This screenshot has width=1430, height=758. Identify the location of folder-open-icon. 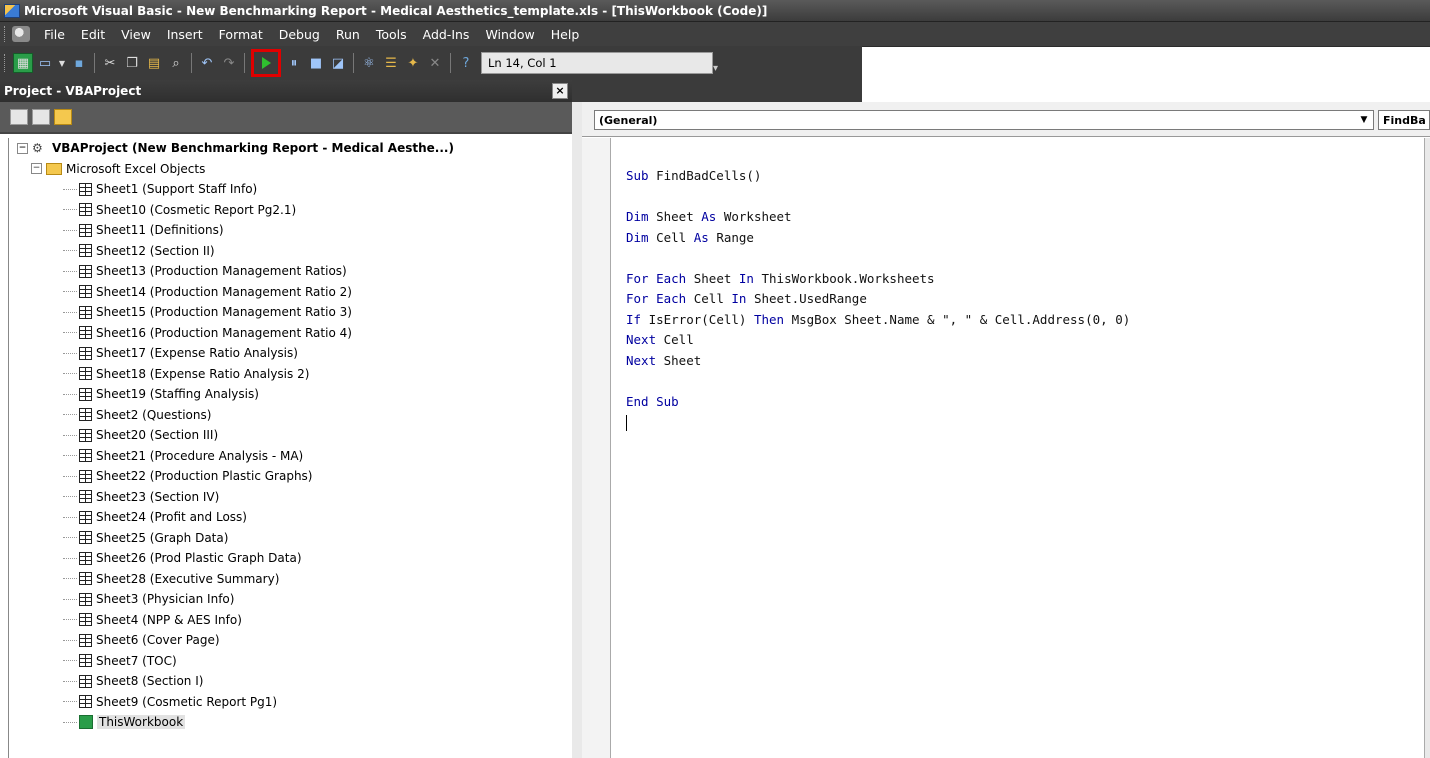
(54, 168).